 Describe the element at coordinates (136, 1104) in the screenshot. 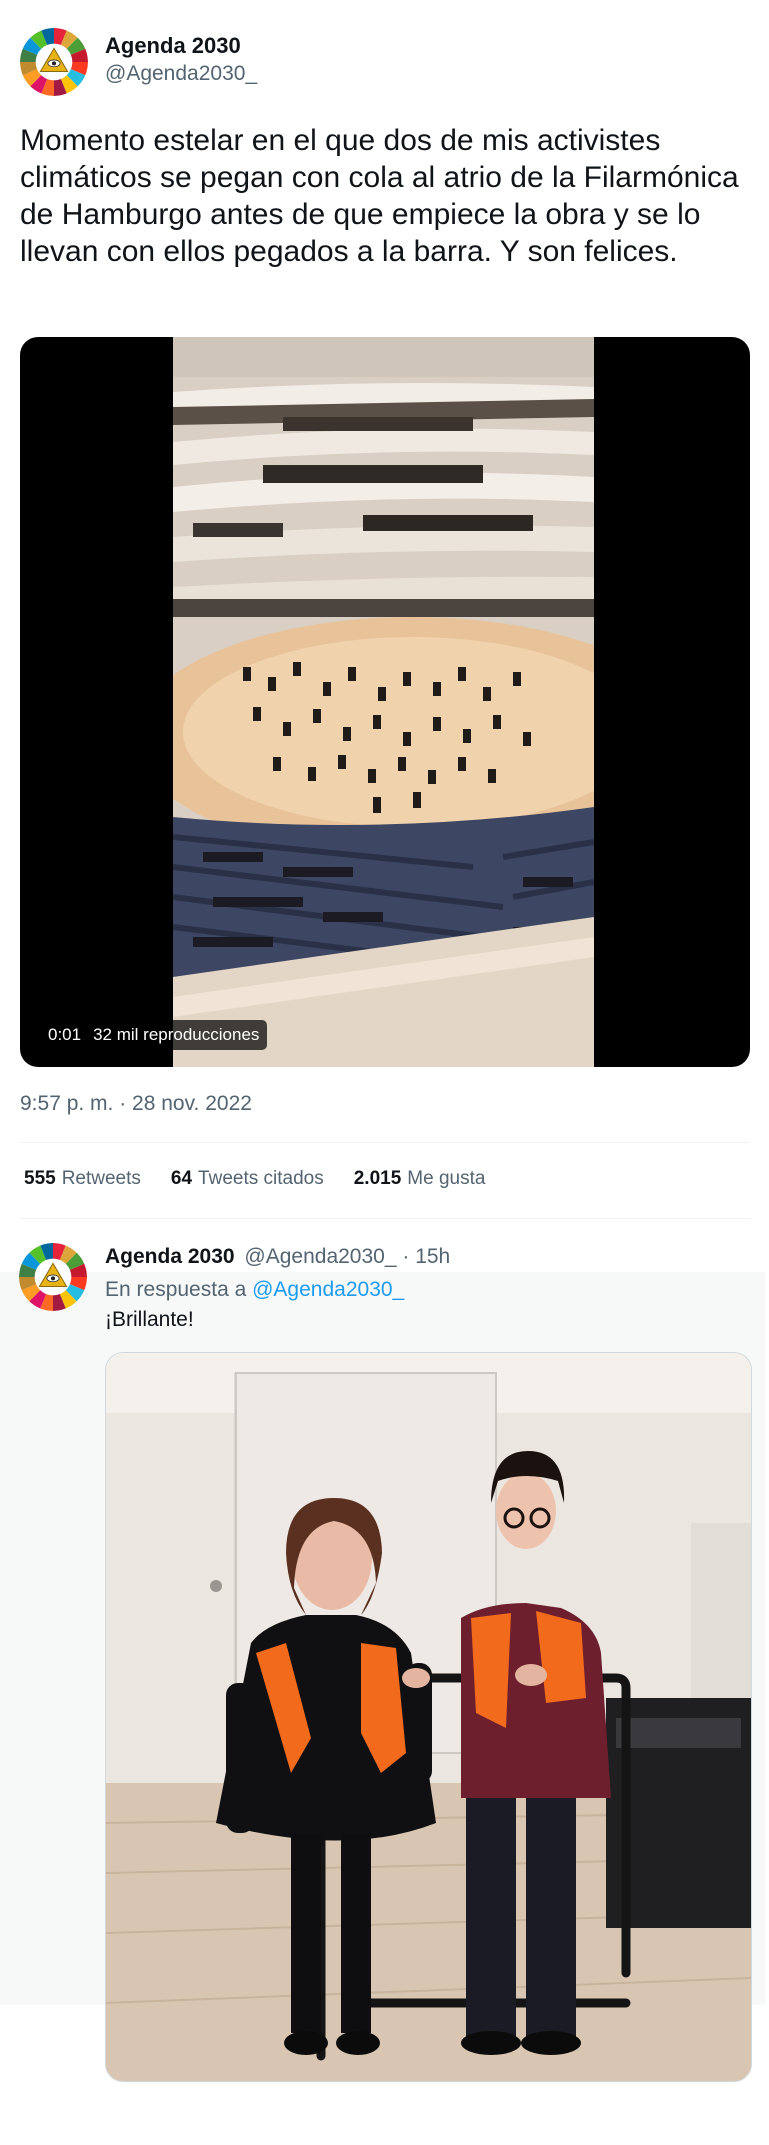

I see `tweet-timestamp: 9:57 p. m. · 28 nov. 2022` at that location.